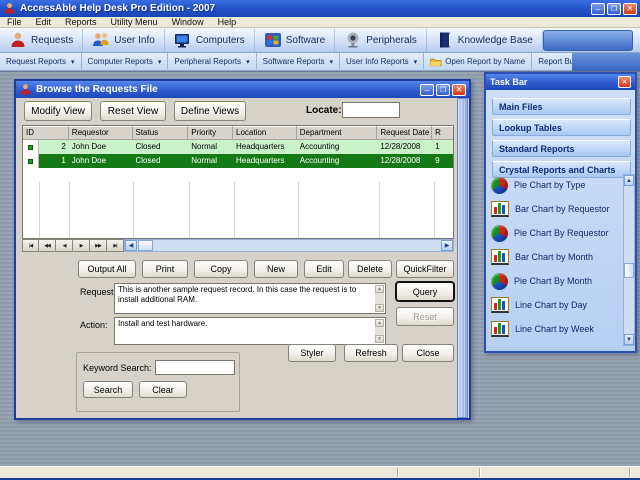 The image size is (640, 480). I want to click on query-button: Query, so click(425, 291).